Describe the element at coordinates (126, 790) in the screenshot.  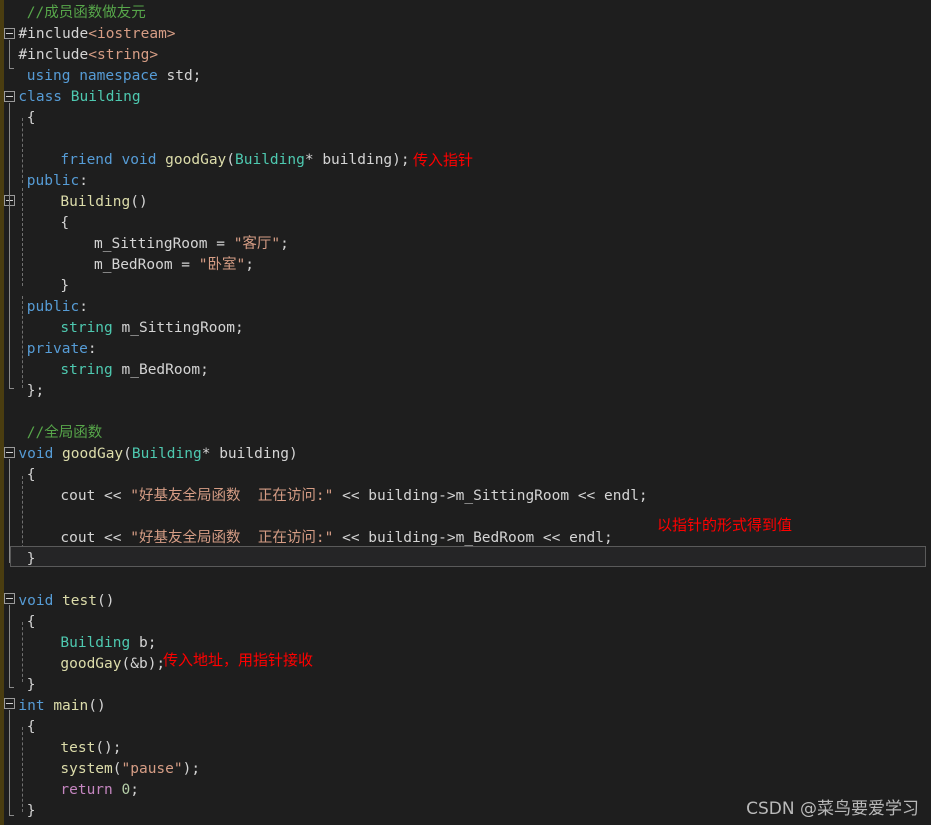
I see `code-token-number: 0` at that location.